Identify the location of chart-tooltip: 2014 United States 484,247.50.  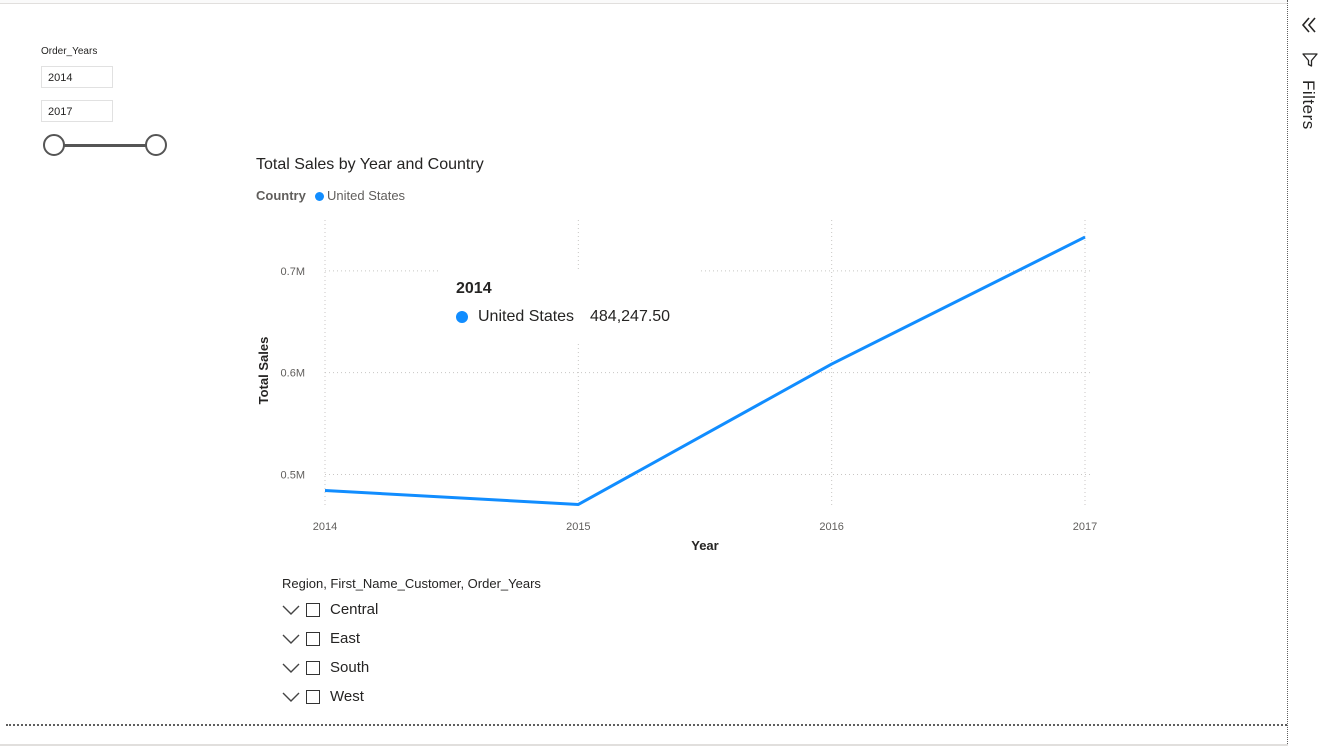
(570, 306).